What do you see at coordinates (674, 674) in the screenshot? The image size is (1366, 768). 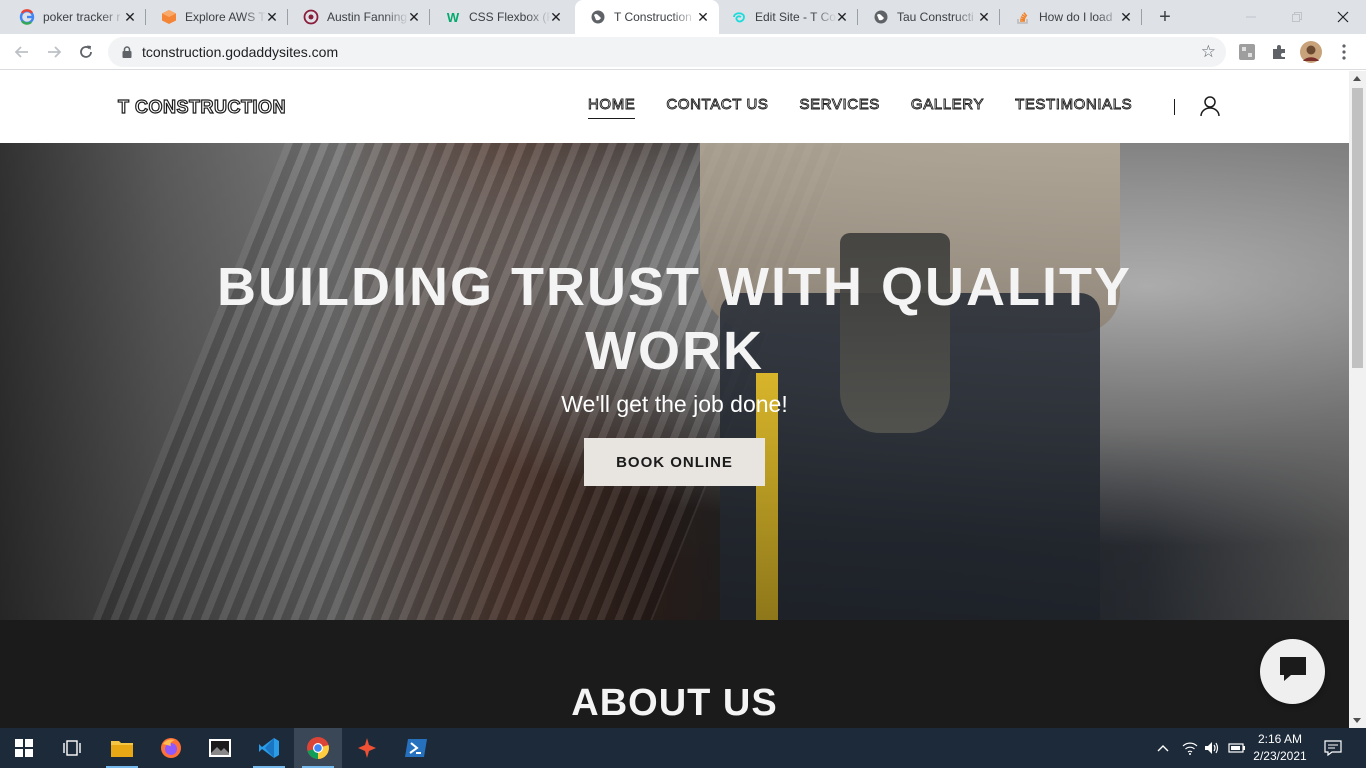 I see `about-section: ABOUT US` at bounding box center [674, 674].